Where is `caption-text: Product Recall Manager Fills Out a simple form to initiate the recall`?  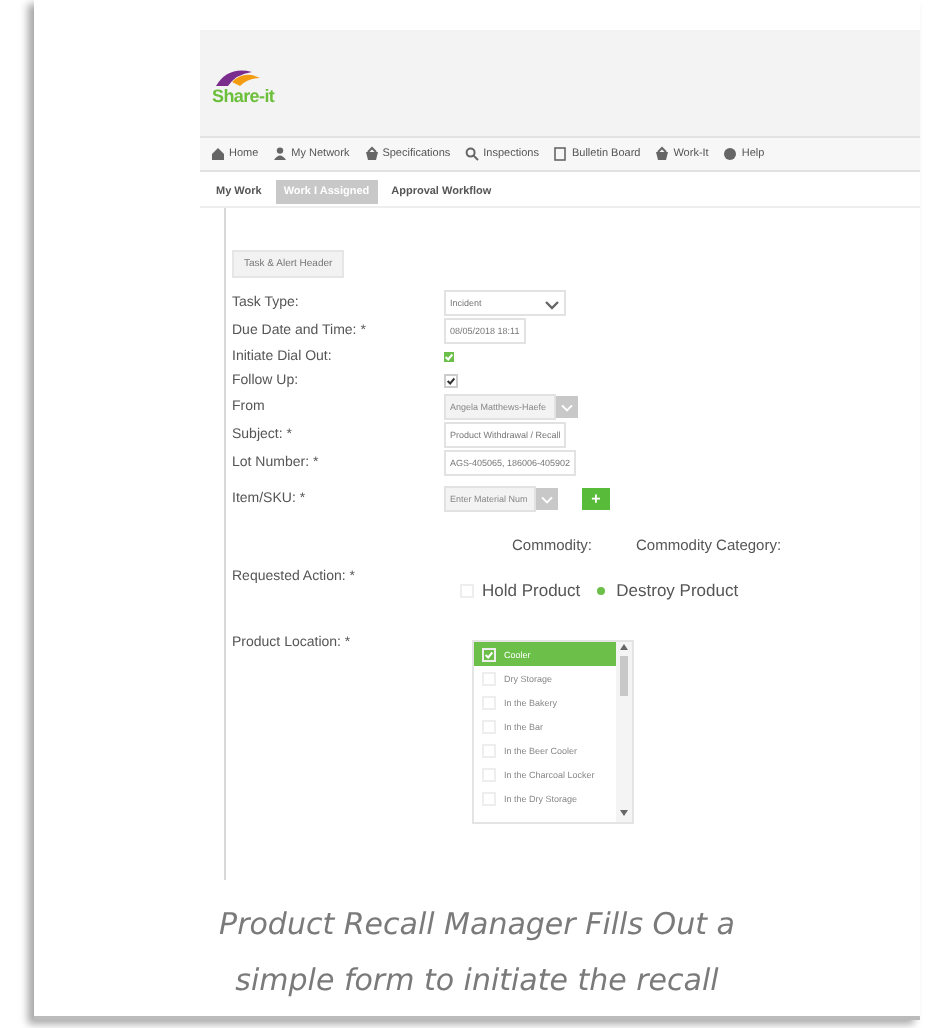 caption-text: Product Recall Manager Fills Out a simple form to initiate the recall is located at coordinates (477, 953).